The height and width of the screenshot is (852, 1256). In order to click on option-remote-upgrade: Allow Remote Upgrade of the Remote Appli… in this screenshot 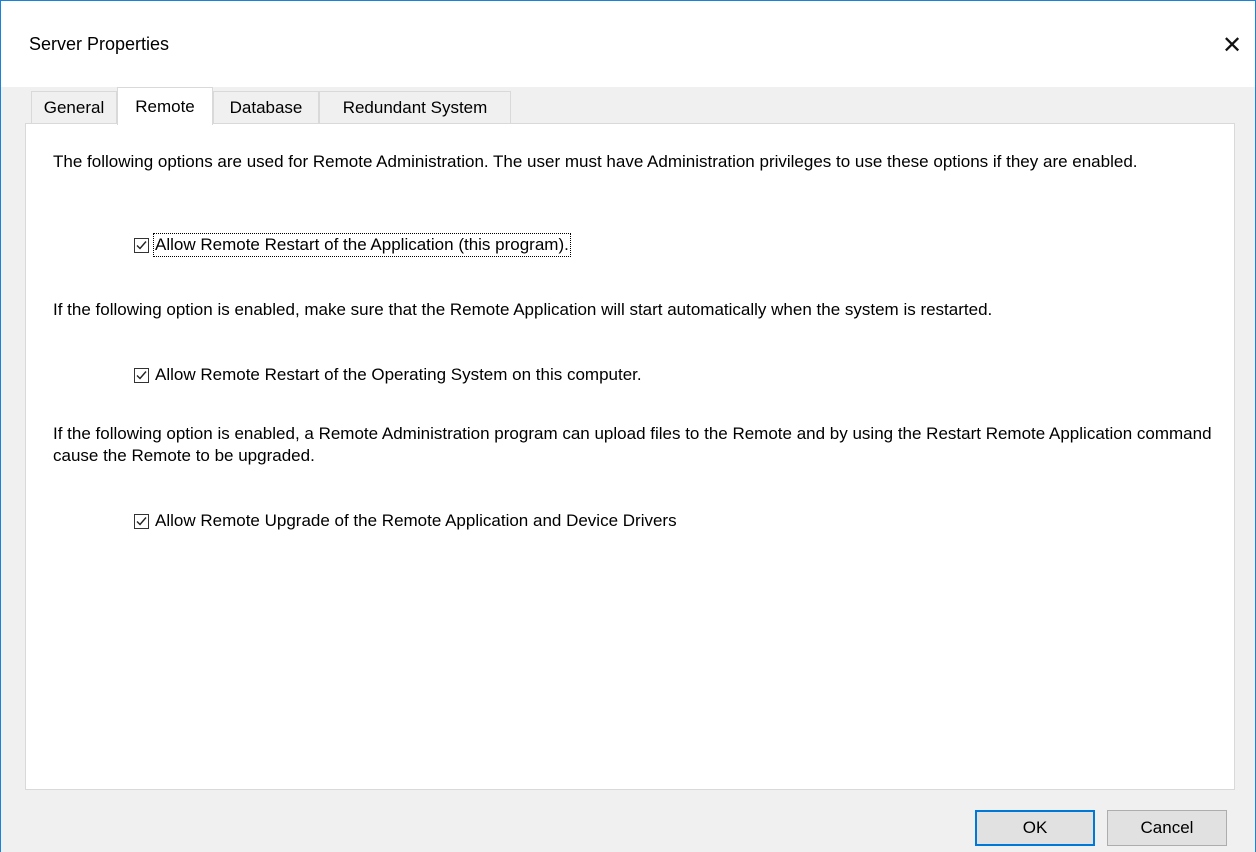, I will do `click(405, 521)`.